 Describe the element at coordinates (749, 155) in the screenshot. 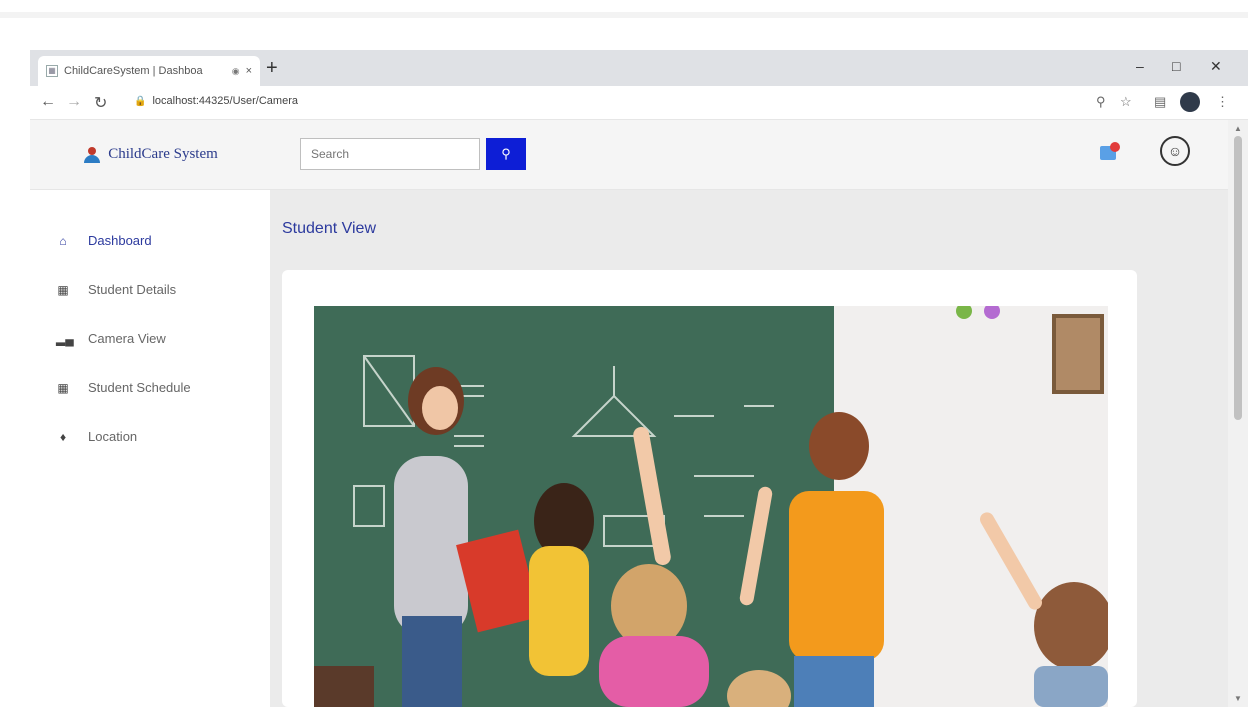

I see `top-header: ⚲ ☺` at that location.